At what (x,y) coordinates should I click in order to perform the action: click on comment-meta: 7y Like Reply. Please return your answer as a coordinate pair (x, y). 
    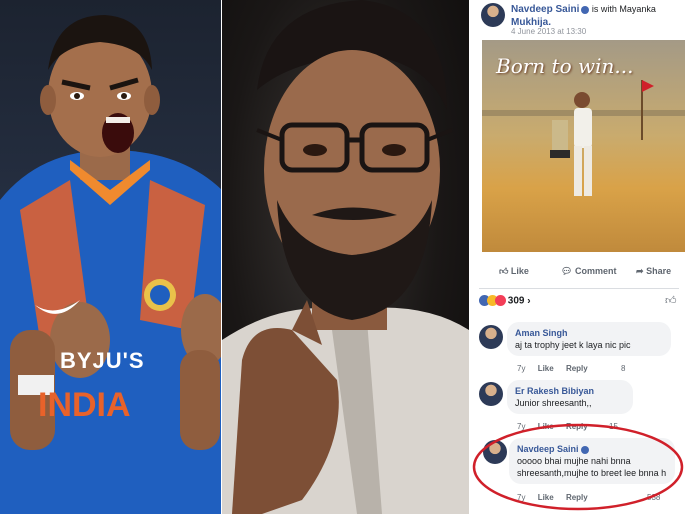
    Looking at the image, I should click on (557, 368).